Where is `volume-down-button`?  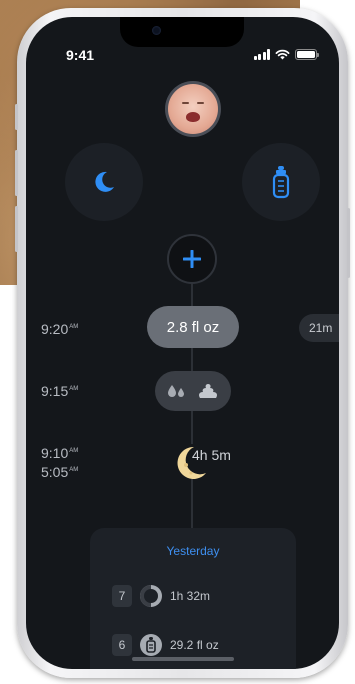
volume-down-button is located at coordinates (16, 229).